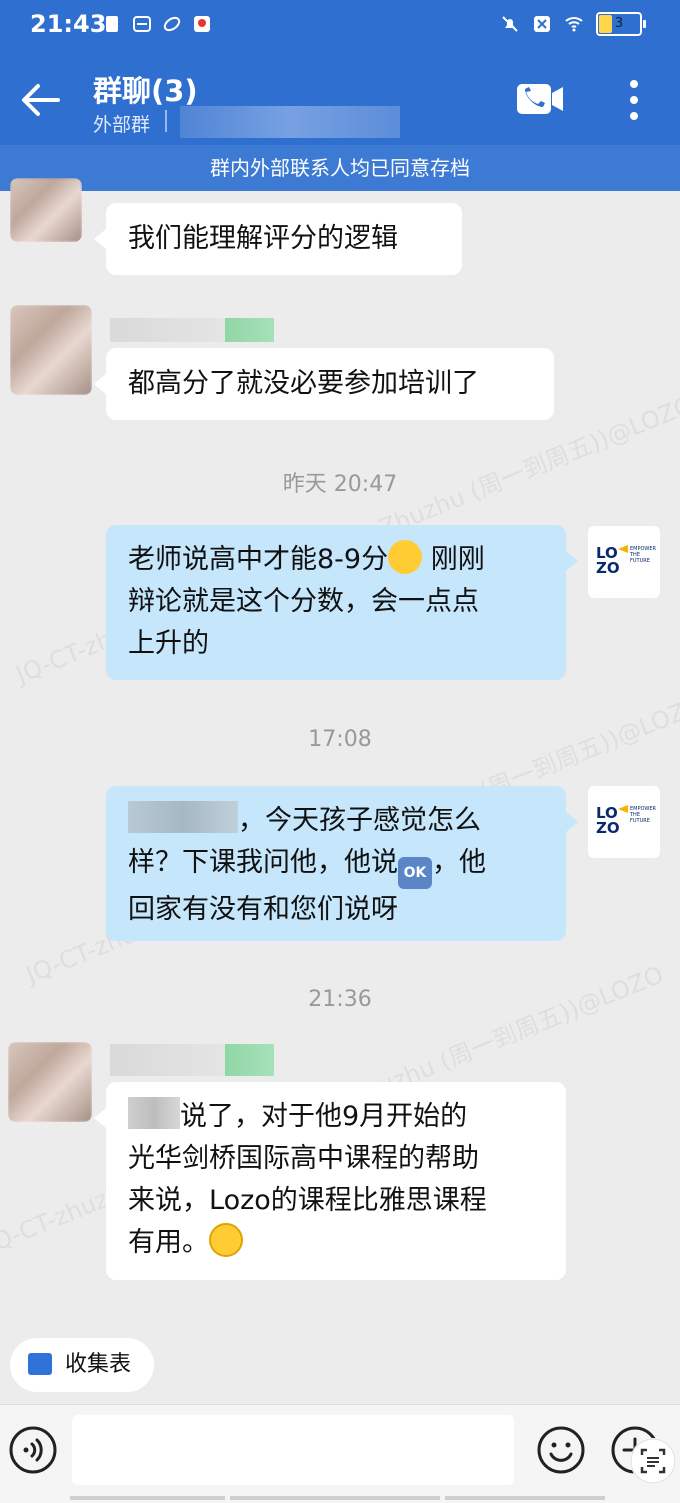  What do you see at coordinates (166, 121) in the screenshot?
I see `subtitle-divider` at bounding box center [166, 121].